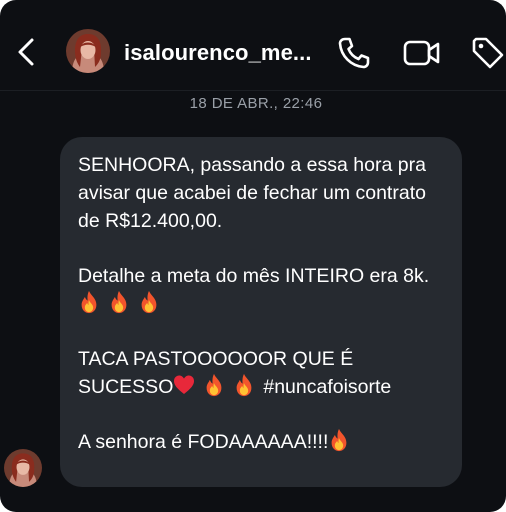 This screenshot has height=512, width=506. I want to click on message-paragraph-2: Detalhe a meta do mês INTEIRO era 8k., so click(262, 290).